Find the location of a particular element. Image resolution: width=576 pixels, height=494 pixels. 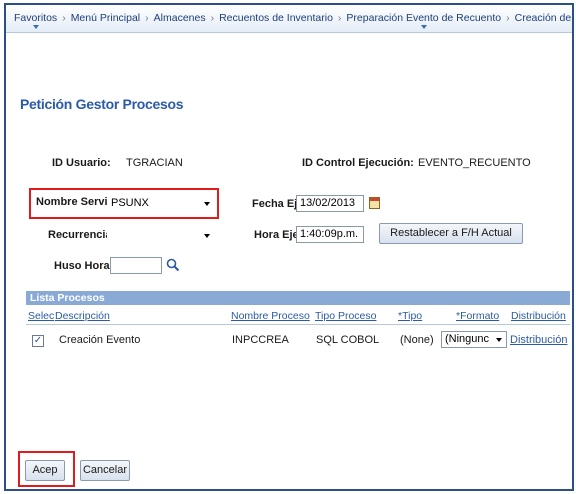

user-id-label: ID Usuario: is located at coordinates (81, 163).